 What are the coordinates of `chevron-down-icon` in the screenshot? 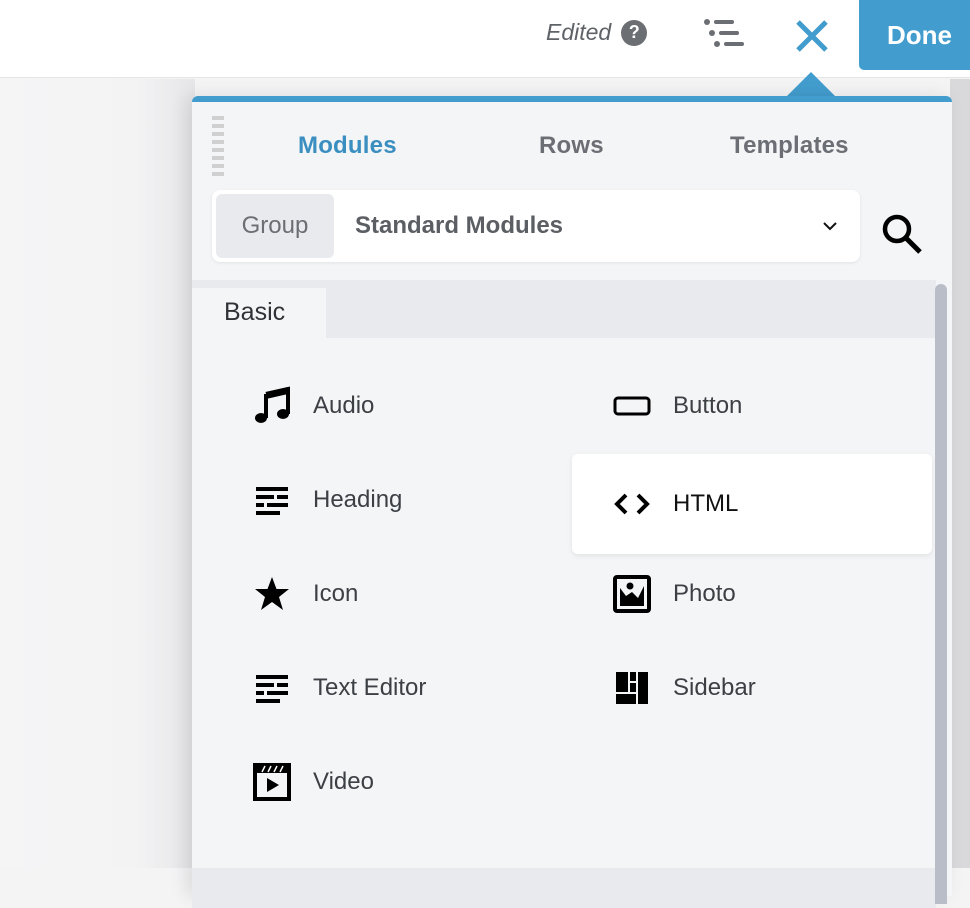 It's located at (830, 226).